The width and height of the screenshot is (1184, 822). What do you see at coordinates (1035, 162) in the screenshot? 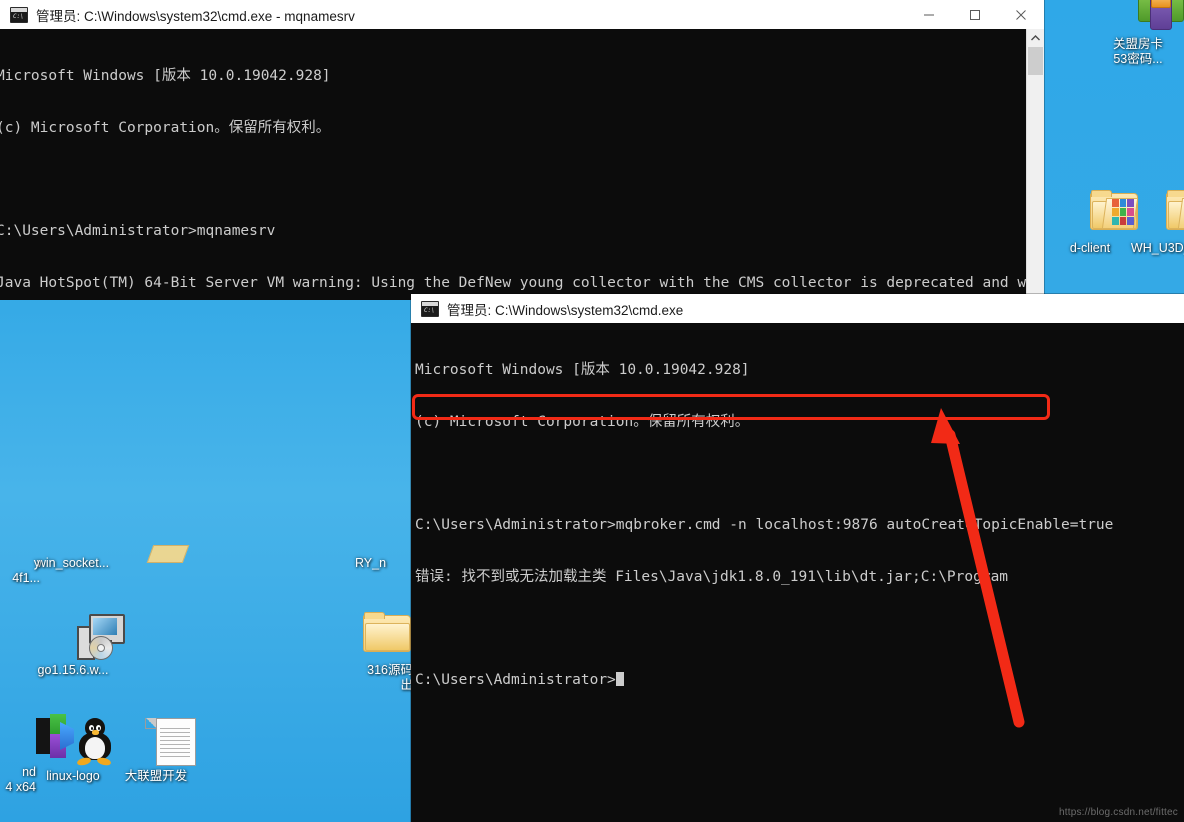
I see `vertical-scrollbar` at bounding box center [1035, 162].